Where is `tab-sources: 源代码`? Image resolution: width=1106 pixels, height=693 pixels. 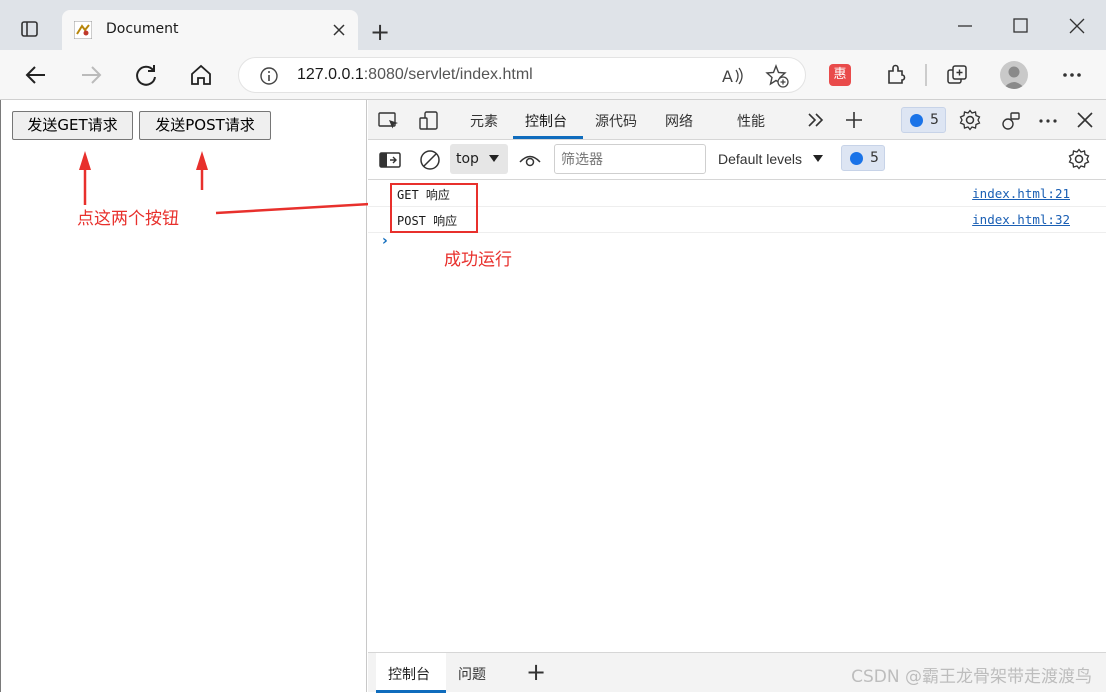
tab-sources: 源代码 is located at coordinates (616, 121).